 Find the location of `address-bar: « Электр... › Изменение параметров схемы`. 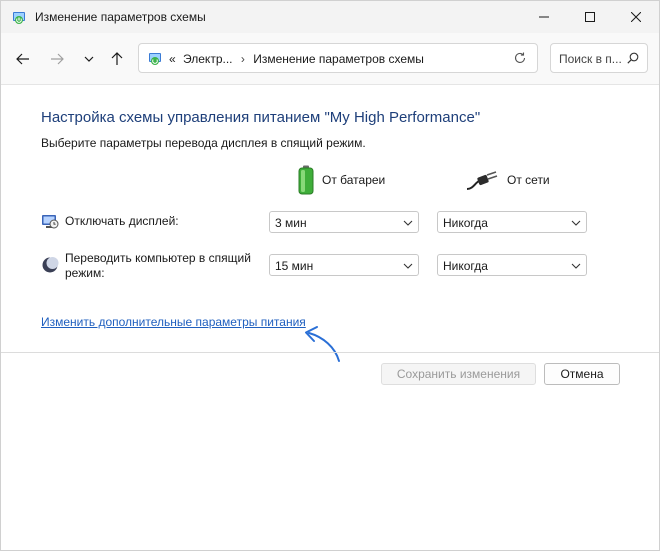

address-bar: « Электр... › Изменение параметров схемы is located at coordinates (338, 58).